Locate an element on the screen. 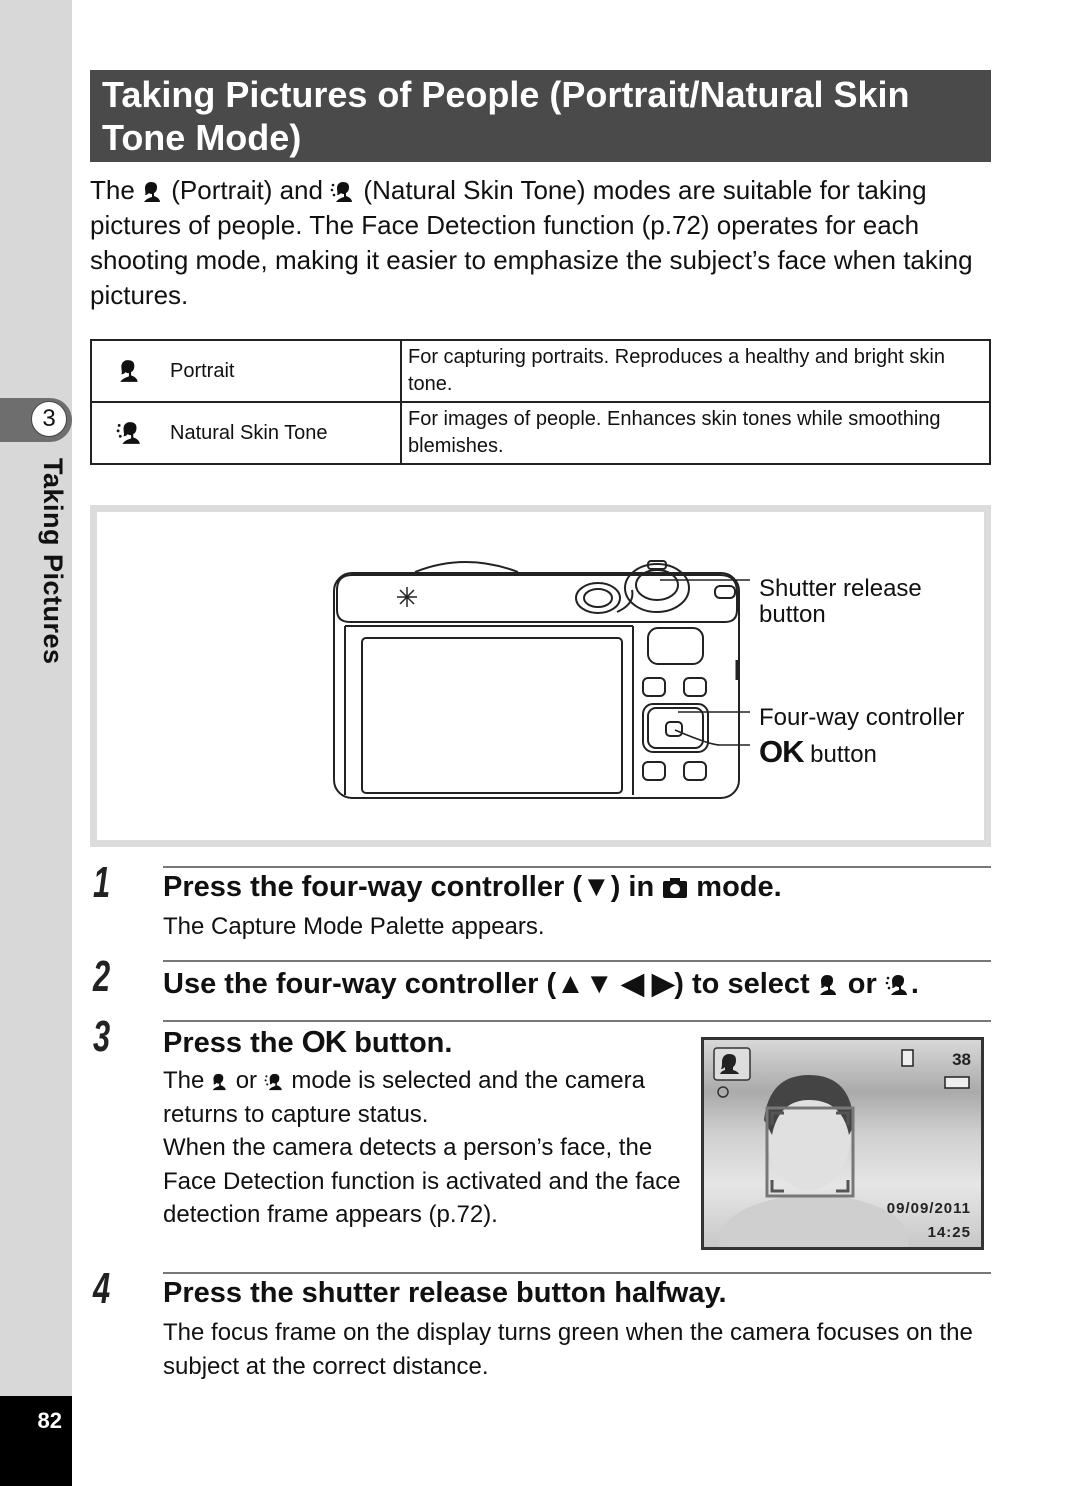  step-heading: Press the OK button. is located at coordinates (307, 1042).